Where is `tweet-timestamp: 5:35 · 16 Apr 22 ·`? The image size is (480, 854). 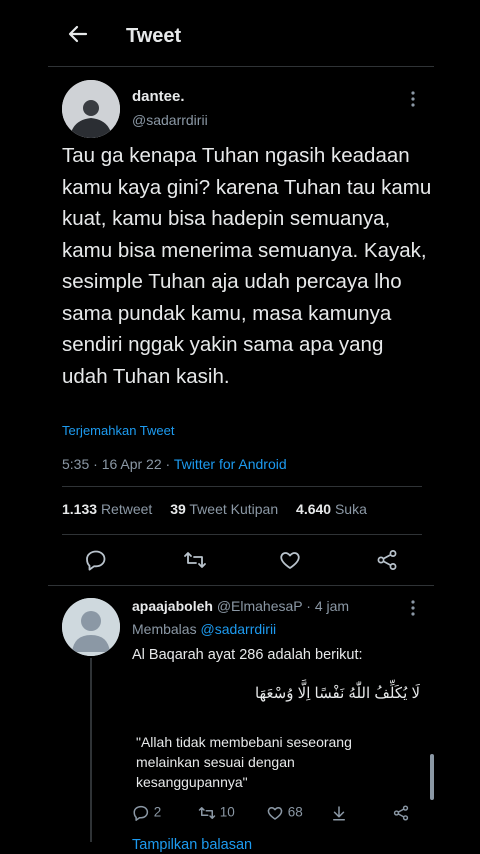
tweet-timestamp: 5:35 · 16 Apr 22 · is located at coordinates (118, 464).